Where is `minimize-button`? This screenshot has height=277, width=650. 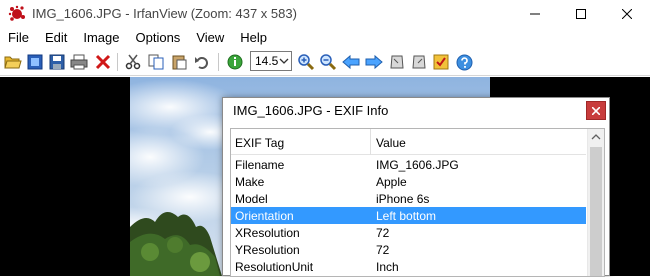
minimize-button is located at coordinates (535, 14).